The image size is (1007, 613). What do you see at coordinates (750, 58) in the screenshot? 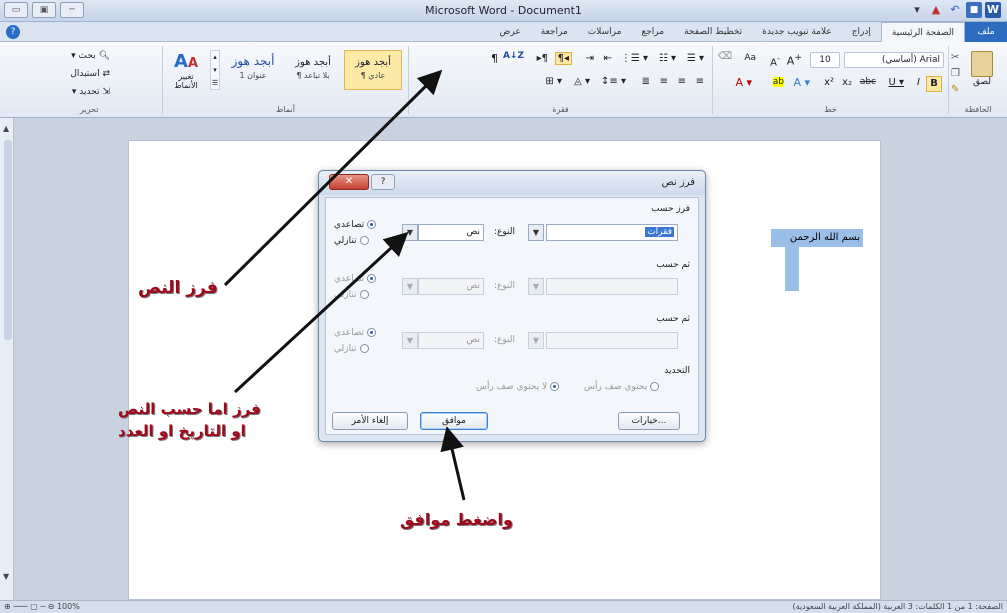
I see `change-case-icon: Aa` at bounding box center [750, 58].